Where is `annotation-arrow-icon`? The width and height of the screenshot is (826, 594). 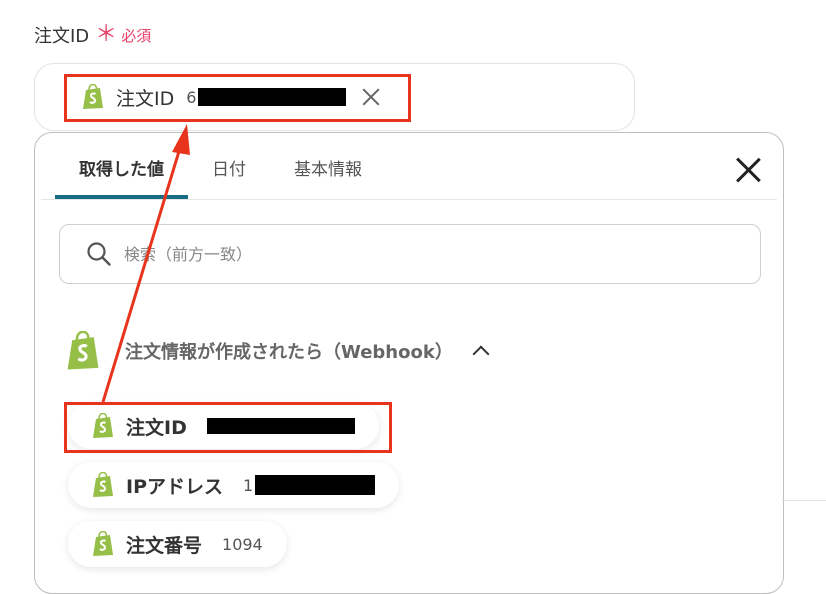 annotation-arrow-icon is located at coordinates (145, 263).